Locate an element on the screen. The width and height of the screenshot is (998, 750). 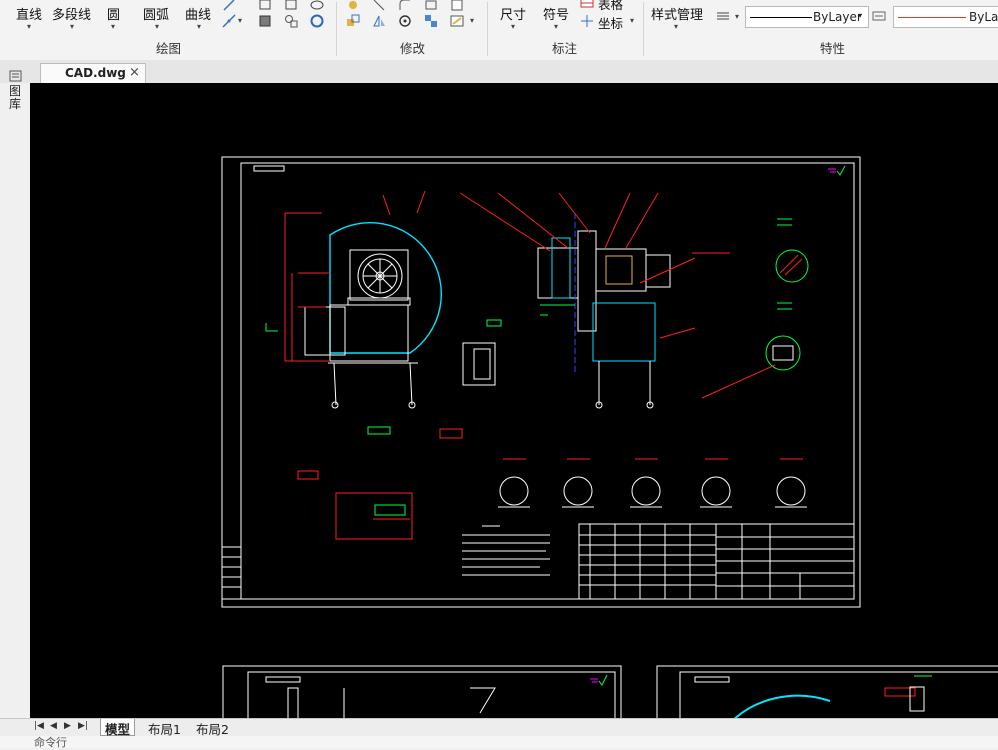
lower-sheet-left is located at coordinates (422, 691).